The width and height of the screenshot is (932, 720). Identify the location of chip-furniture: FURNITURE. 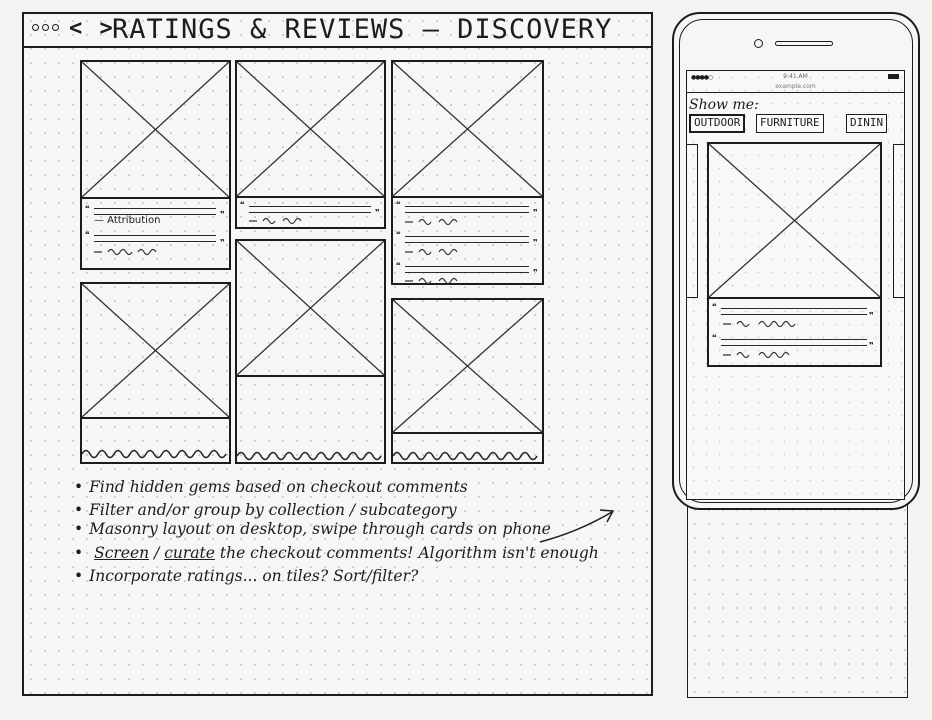
(790, 123).